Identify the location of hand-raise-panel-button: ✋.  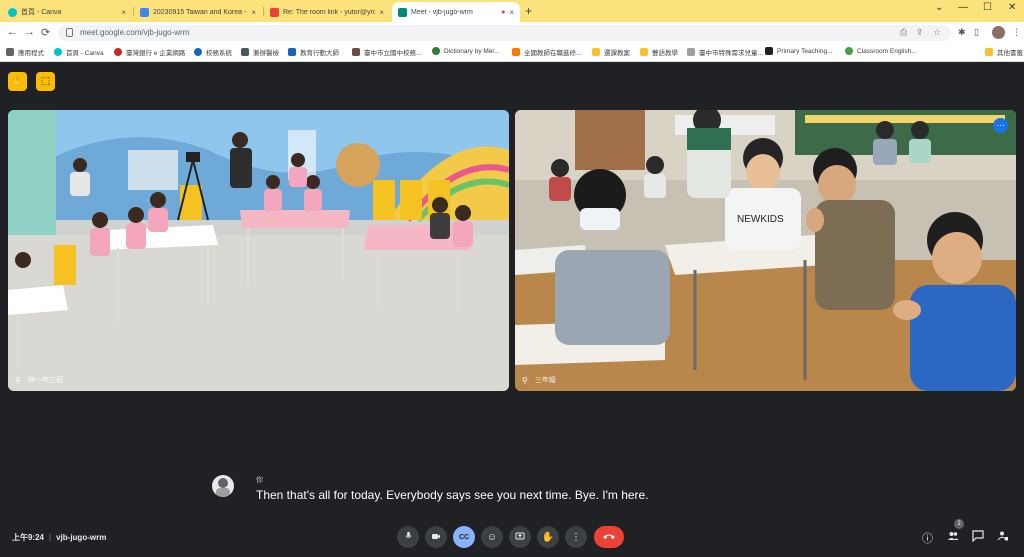
(17, 81).